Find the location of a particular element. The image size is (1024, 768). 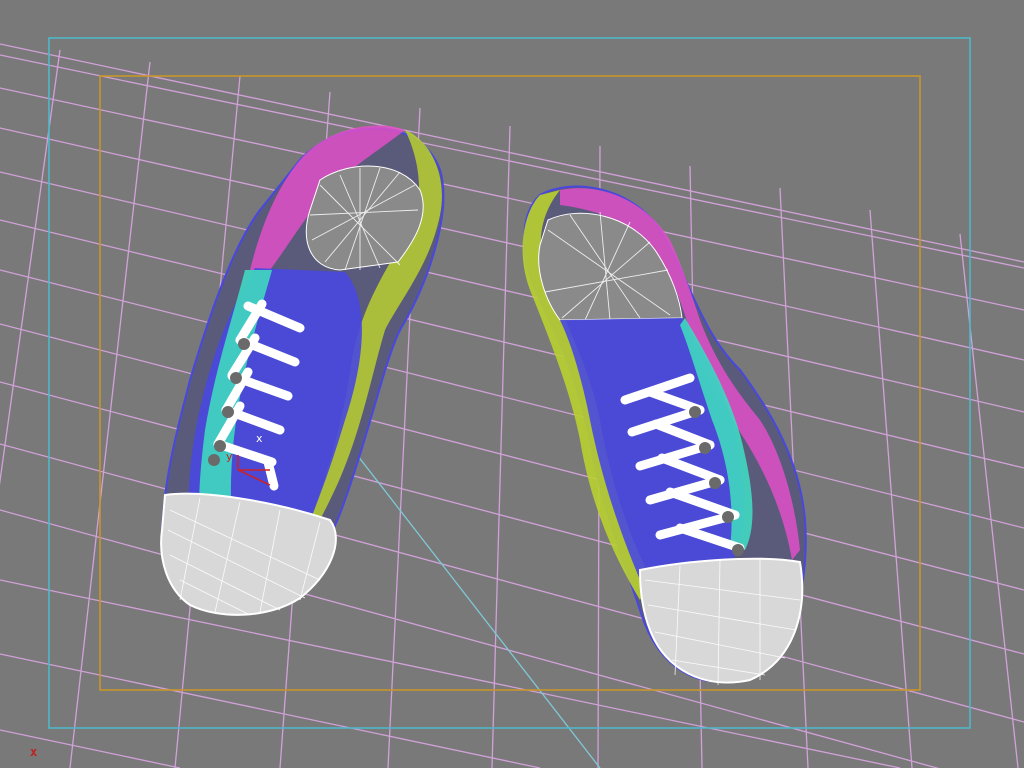

world-axis-marker: x is located at coordinates (34, 752).